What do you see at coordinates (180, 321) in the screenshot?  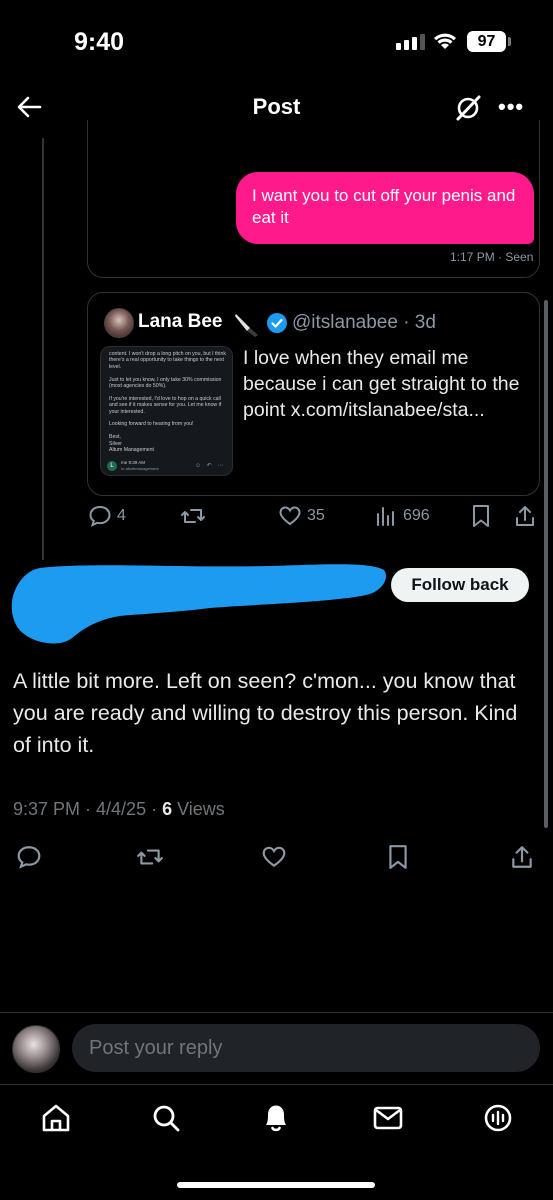 I see `quoted-author-name: Lana Bee` at bounding box center [180, 321].